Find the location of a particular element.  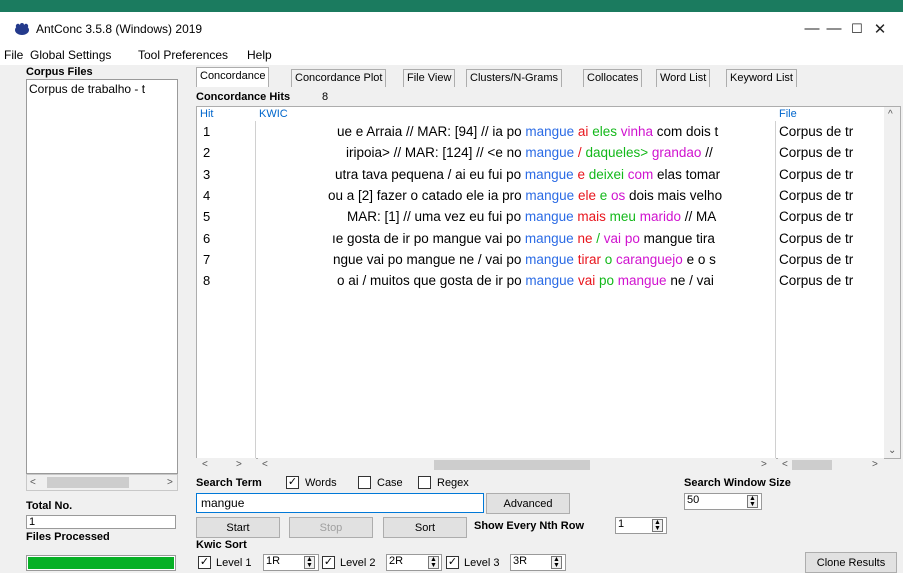

kwic-hscrollbar: < > is located at coordinates (517, 465).